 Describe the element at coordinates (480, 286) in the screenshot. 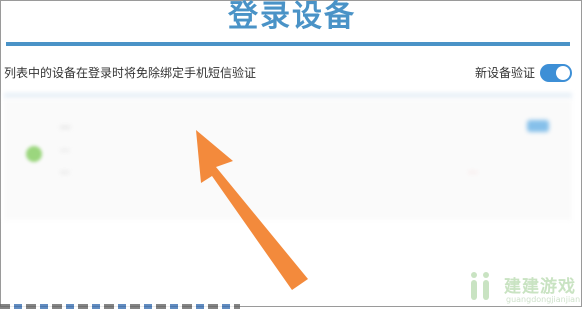

I see `watermark-logo-icon` at that location.